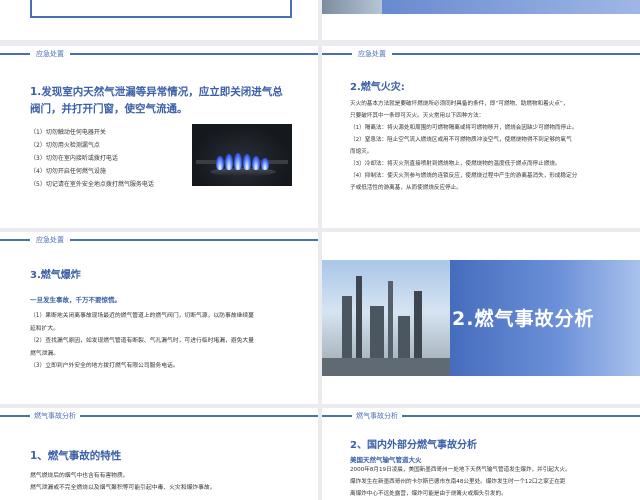  I want to click on slide-title: 3.燃气爆炸, so click(55, 275).